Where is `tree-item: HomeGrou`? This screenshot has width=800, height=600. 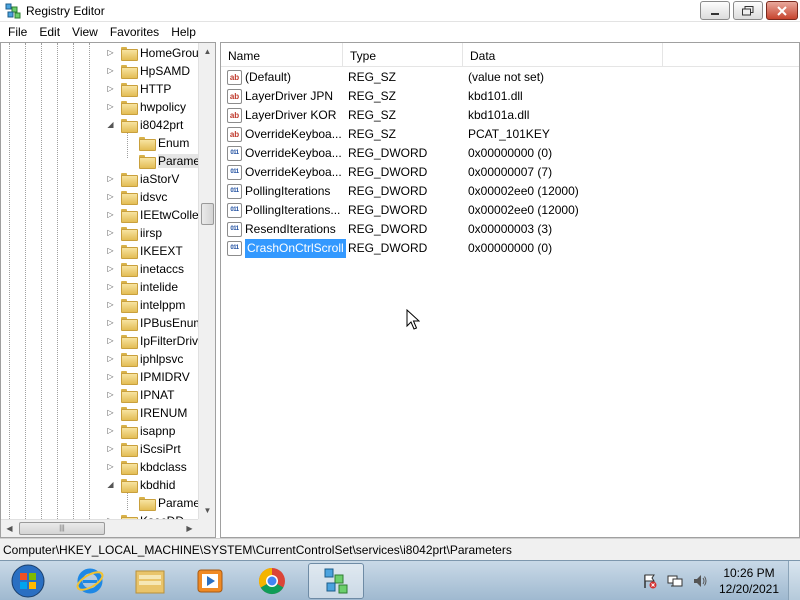
tree-item: HomeGrou is located at coordinates (159, 53).